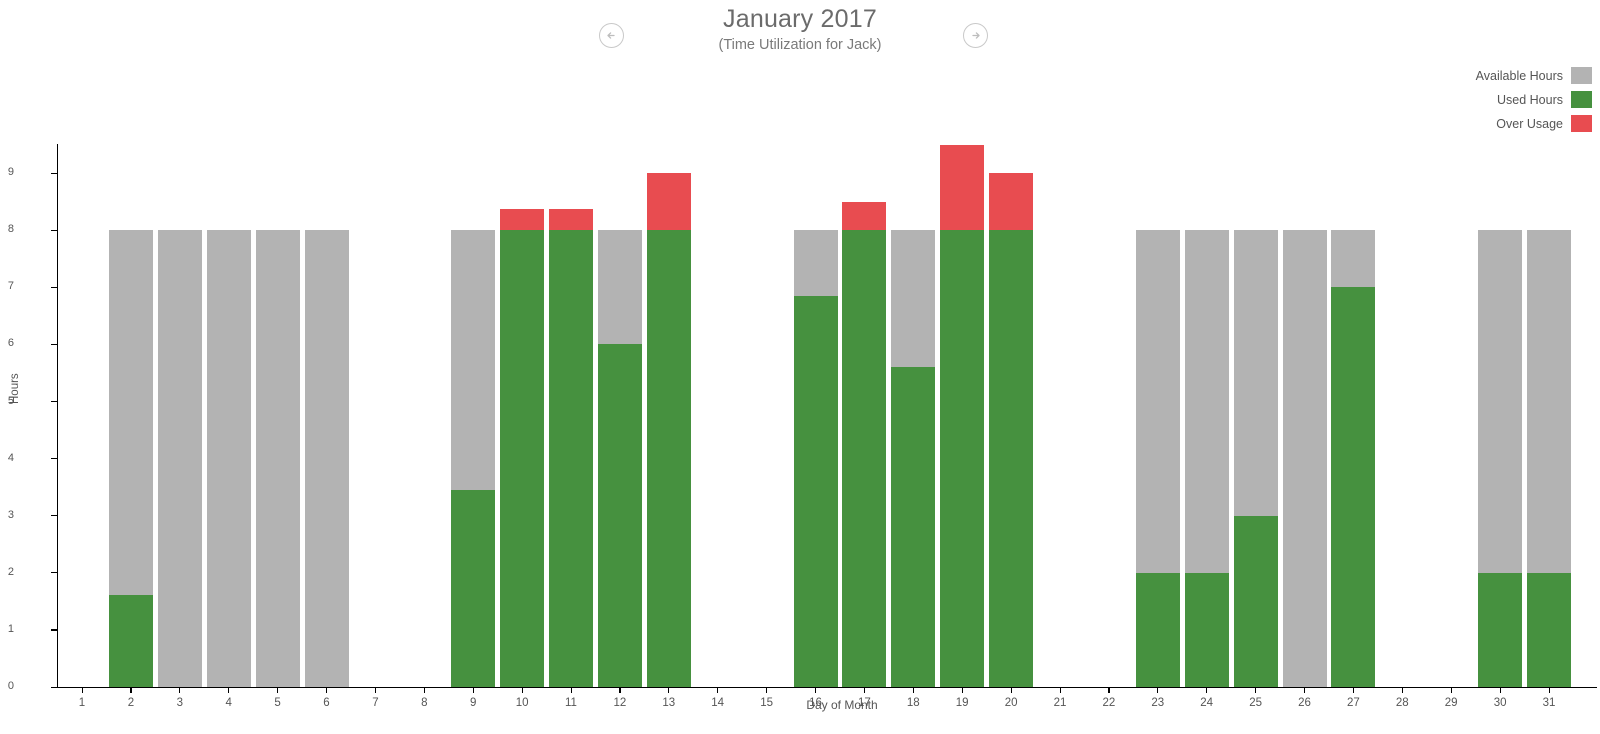 The height and width of the screenshot is (734, 1600). I want to click on legend-item: Over Usage, so click(1544, 123).